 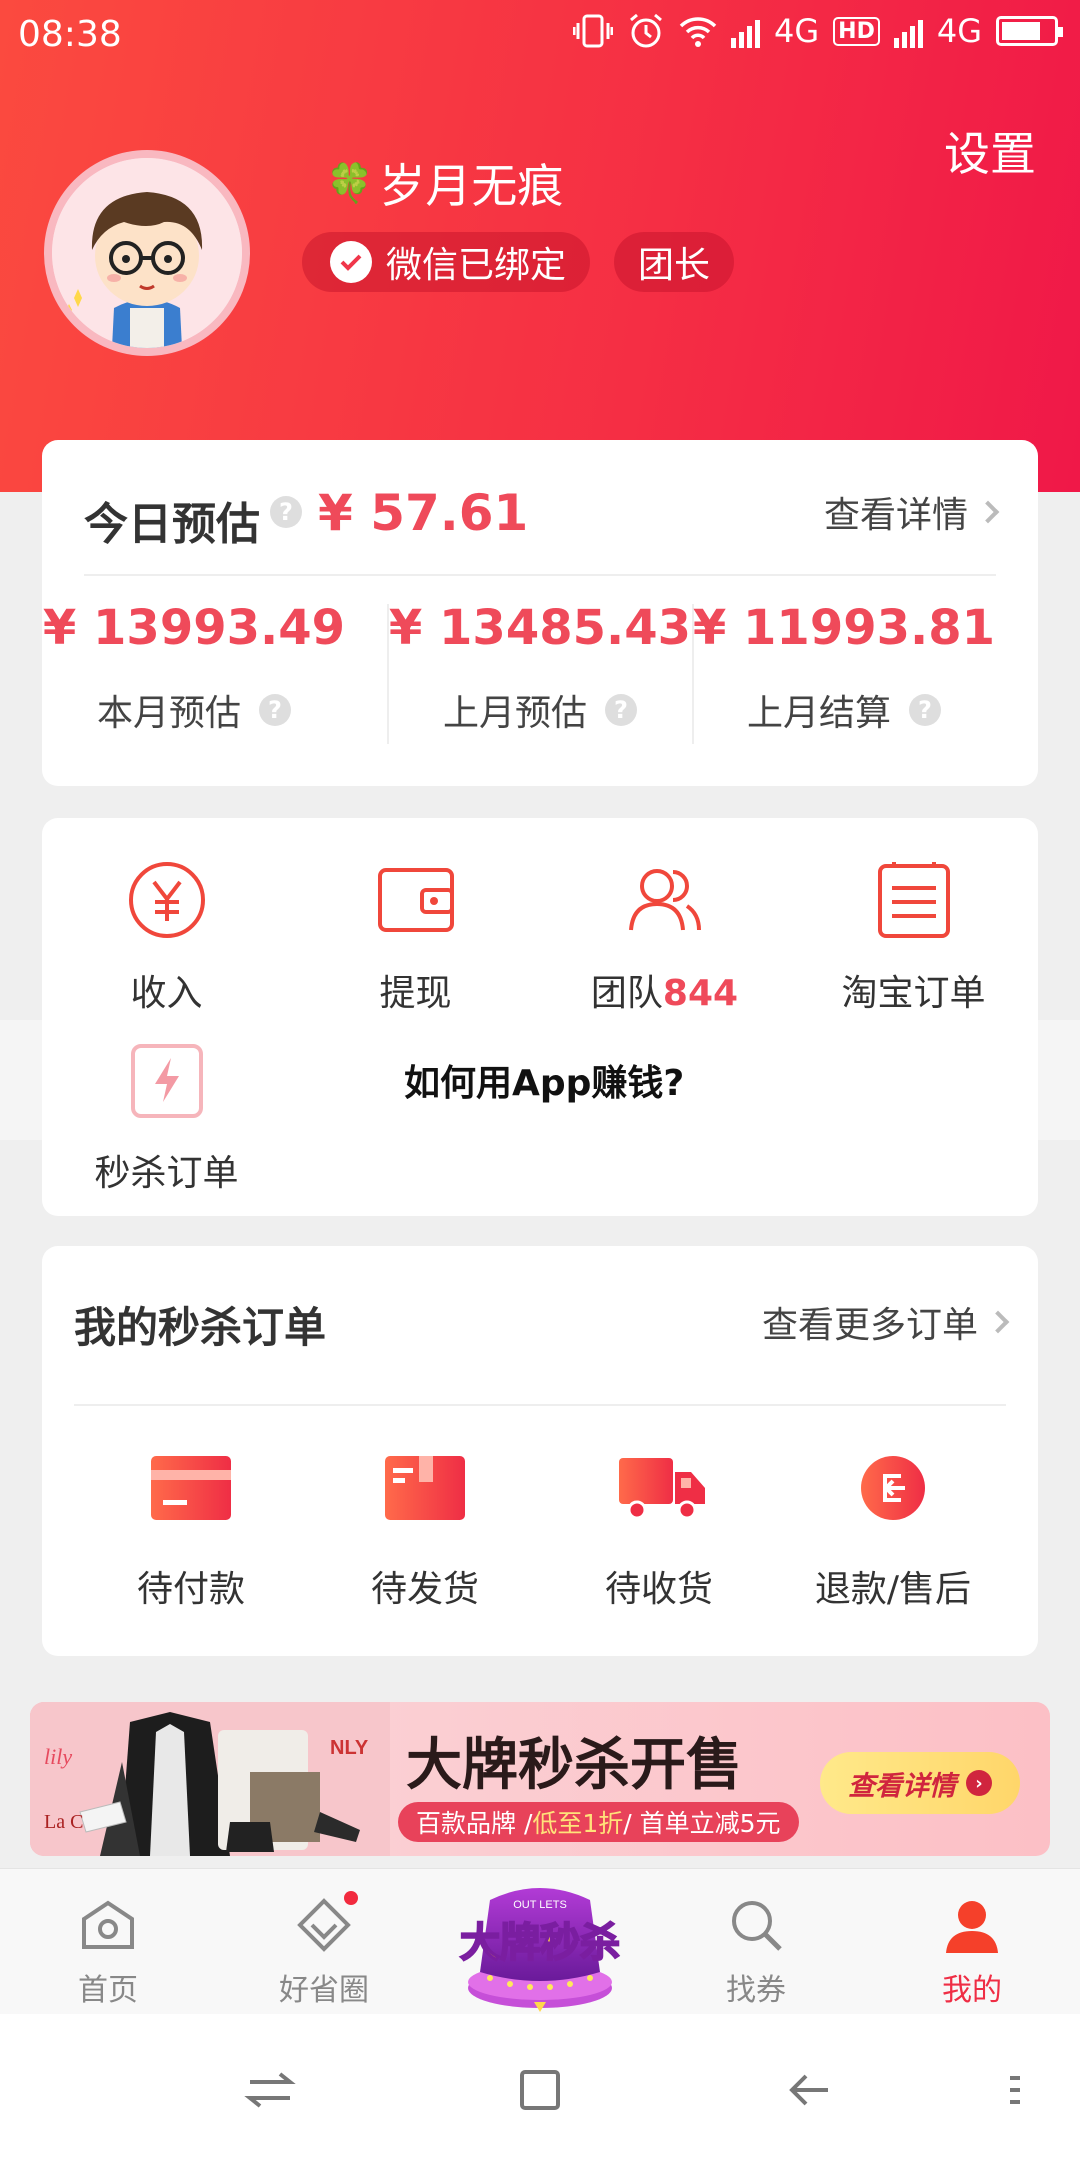 What do you see at coordinates (514, 713) in the screenshot?
I see `stat-label: 上月预估` at bounding box center [514, 713].